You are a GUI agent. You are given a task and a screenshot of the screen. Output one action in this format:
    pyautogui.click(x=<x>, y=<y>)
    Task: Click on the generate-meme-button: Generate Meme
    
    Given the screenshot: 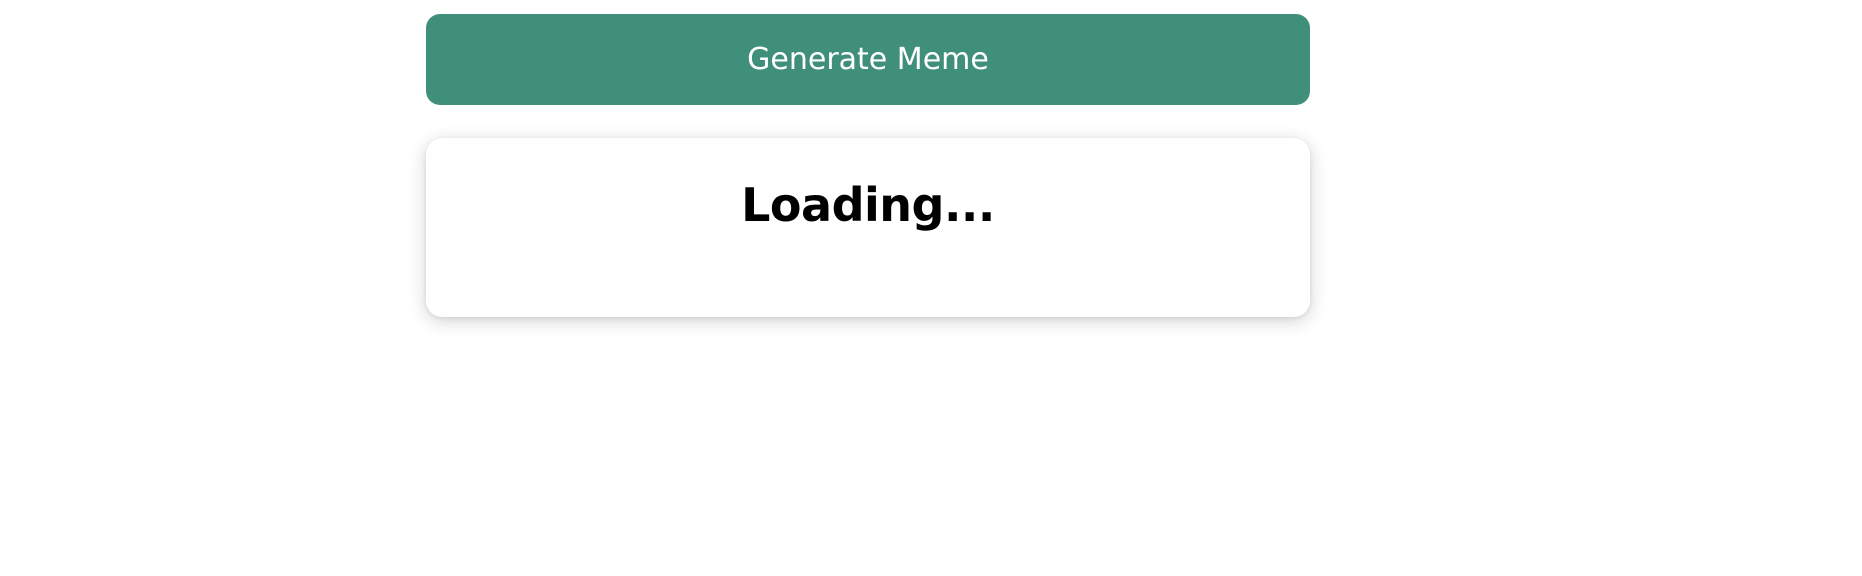 What is the action you would take?
    pyautogui.click(x=868, y=59)
    